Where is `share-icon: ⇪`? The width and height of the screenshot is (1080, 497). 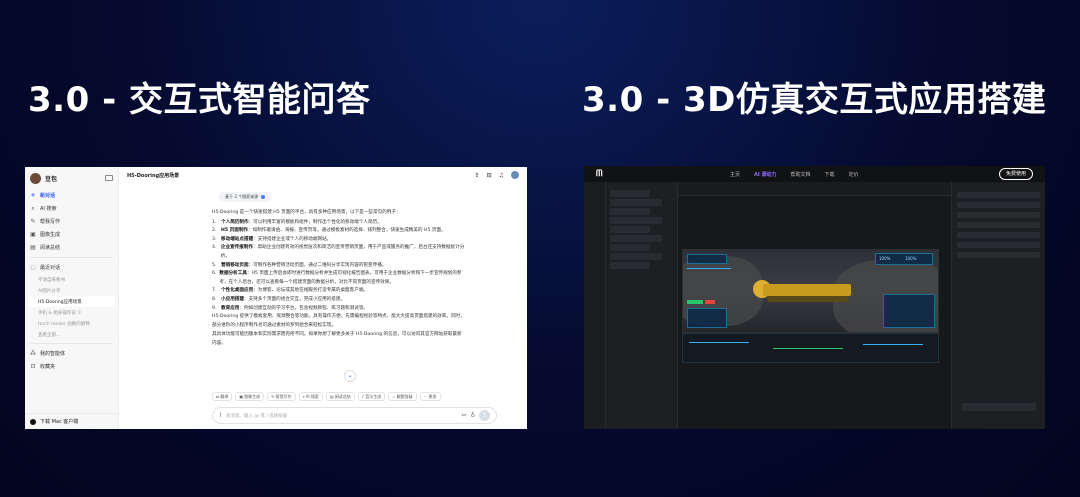
share-icon: ⇪ is located at coordinates (477, 175).